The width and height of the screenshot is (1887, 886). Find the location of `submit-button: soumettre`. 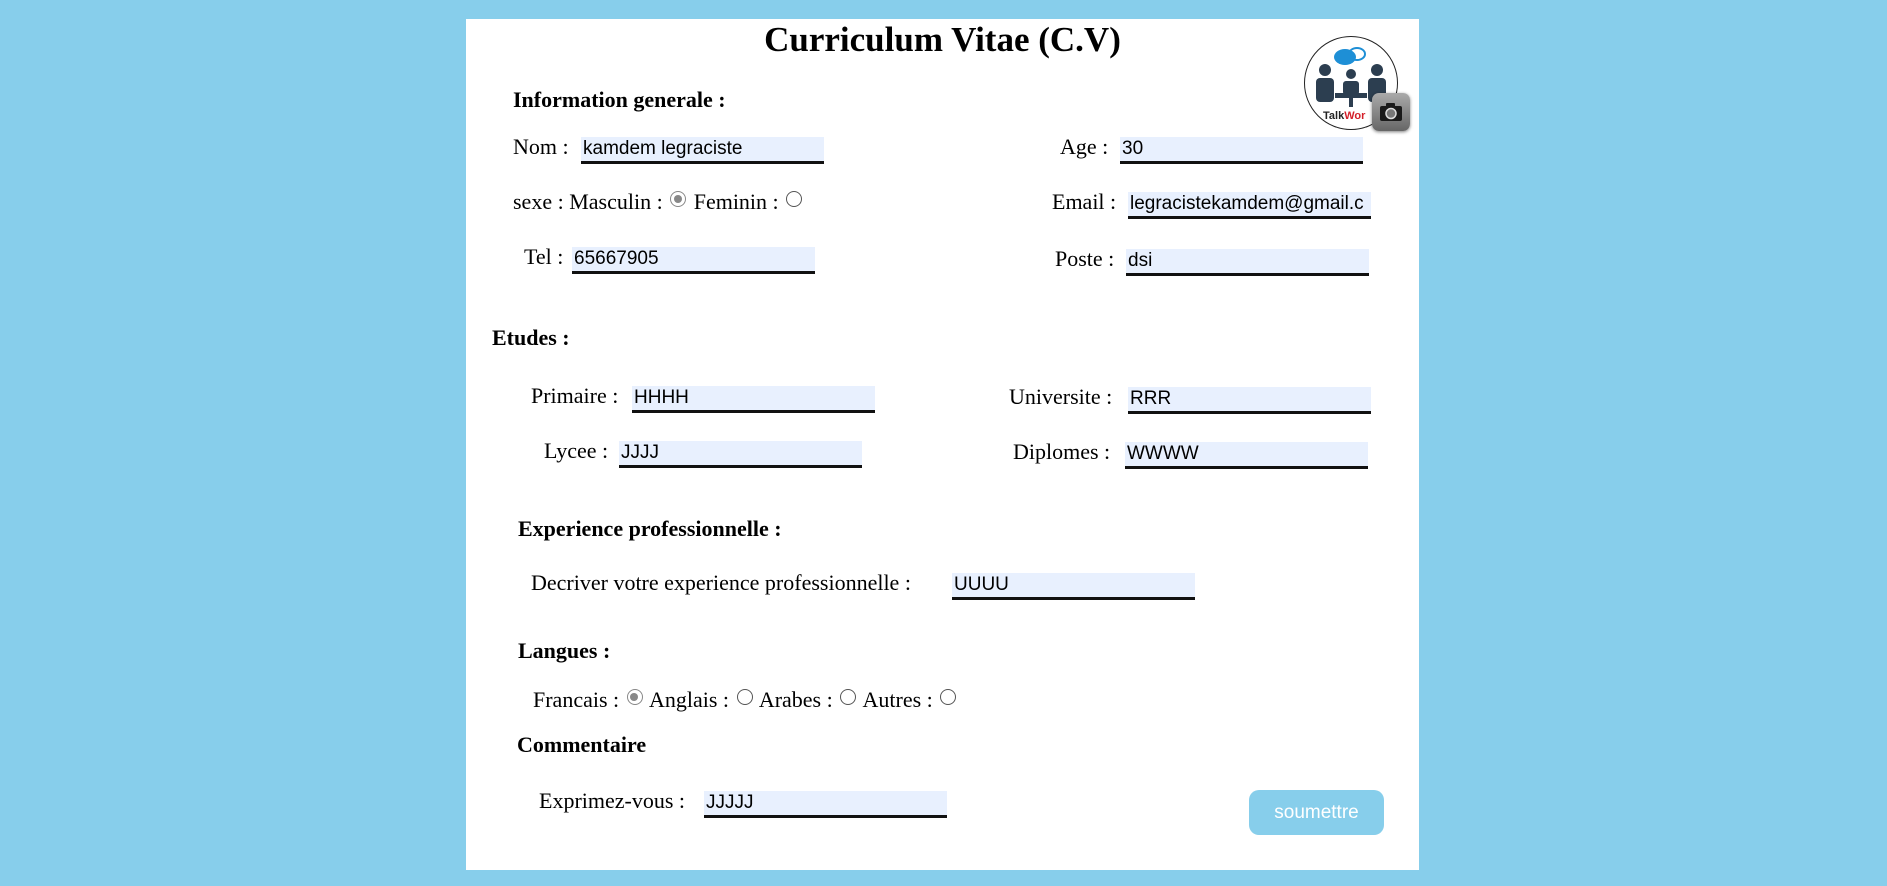

submit-button: soumettre is located at coordinates (1316, 812).